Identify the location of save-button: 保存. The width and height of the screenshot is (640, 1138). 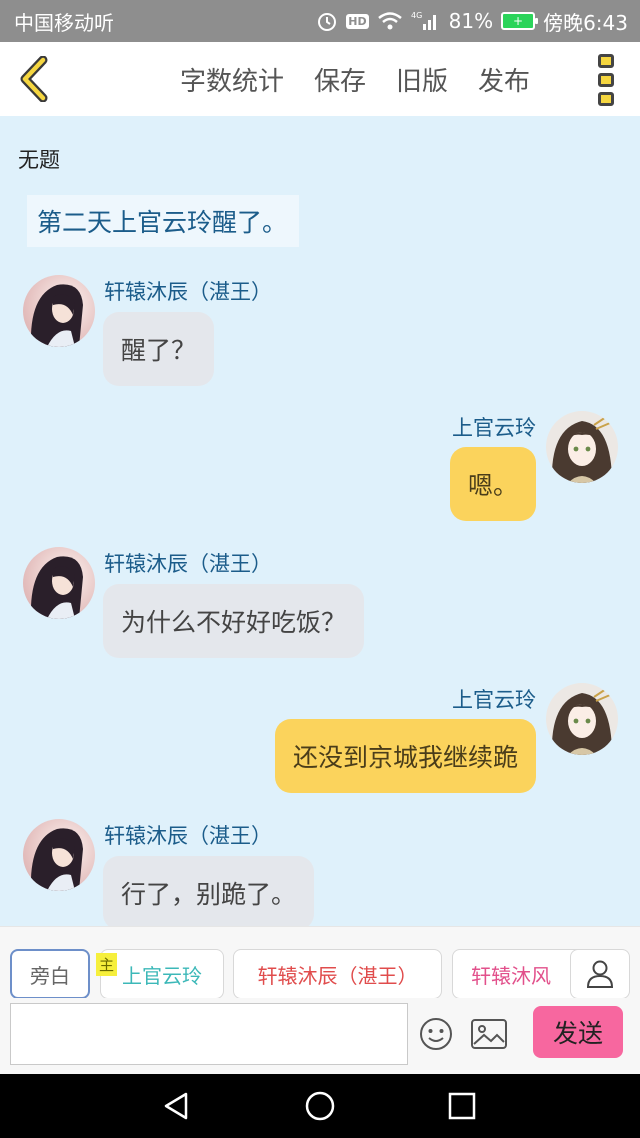
(340, 79).